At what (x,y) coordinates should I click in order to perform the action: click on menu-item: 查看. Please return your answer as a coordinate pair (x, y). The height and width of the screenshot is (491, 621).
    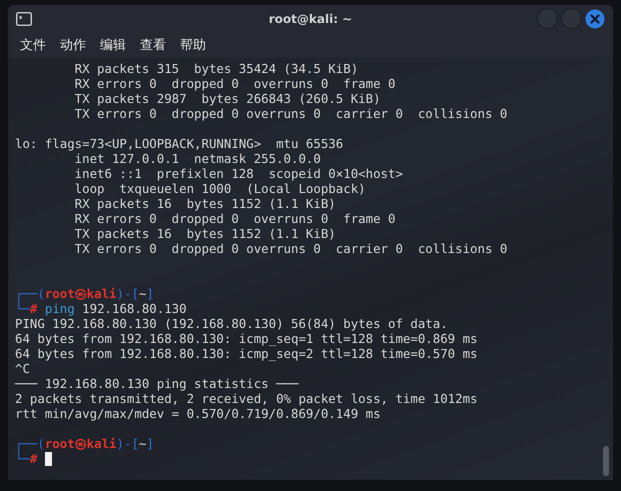
    Looking at the image, I should click on (153, 45).